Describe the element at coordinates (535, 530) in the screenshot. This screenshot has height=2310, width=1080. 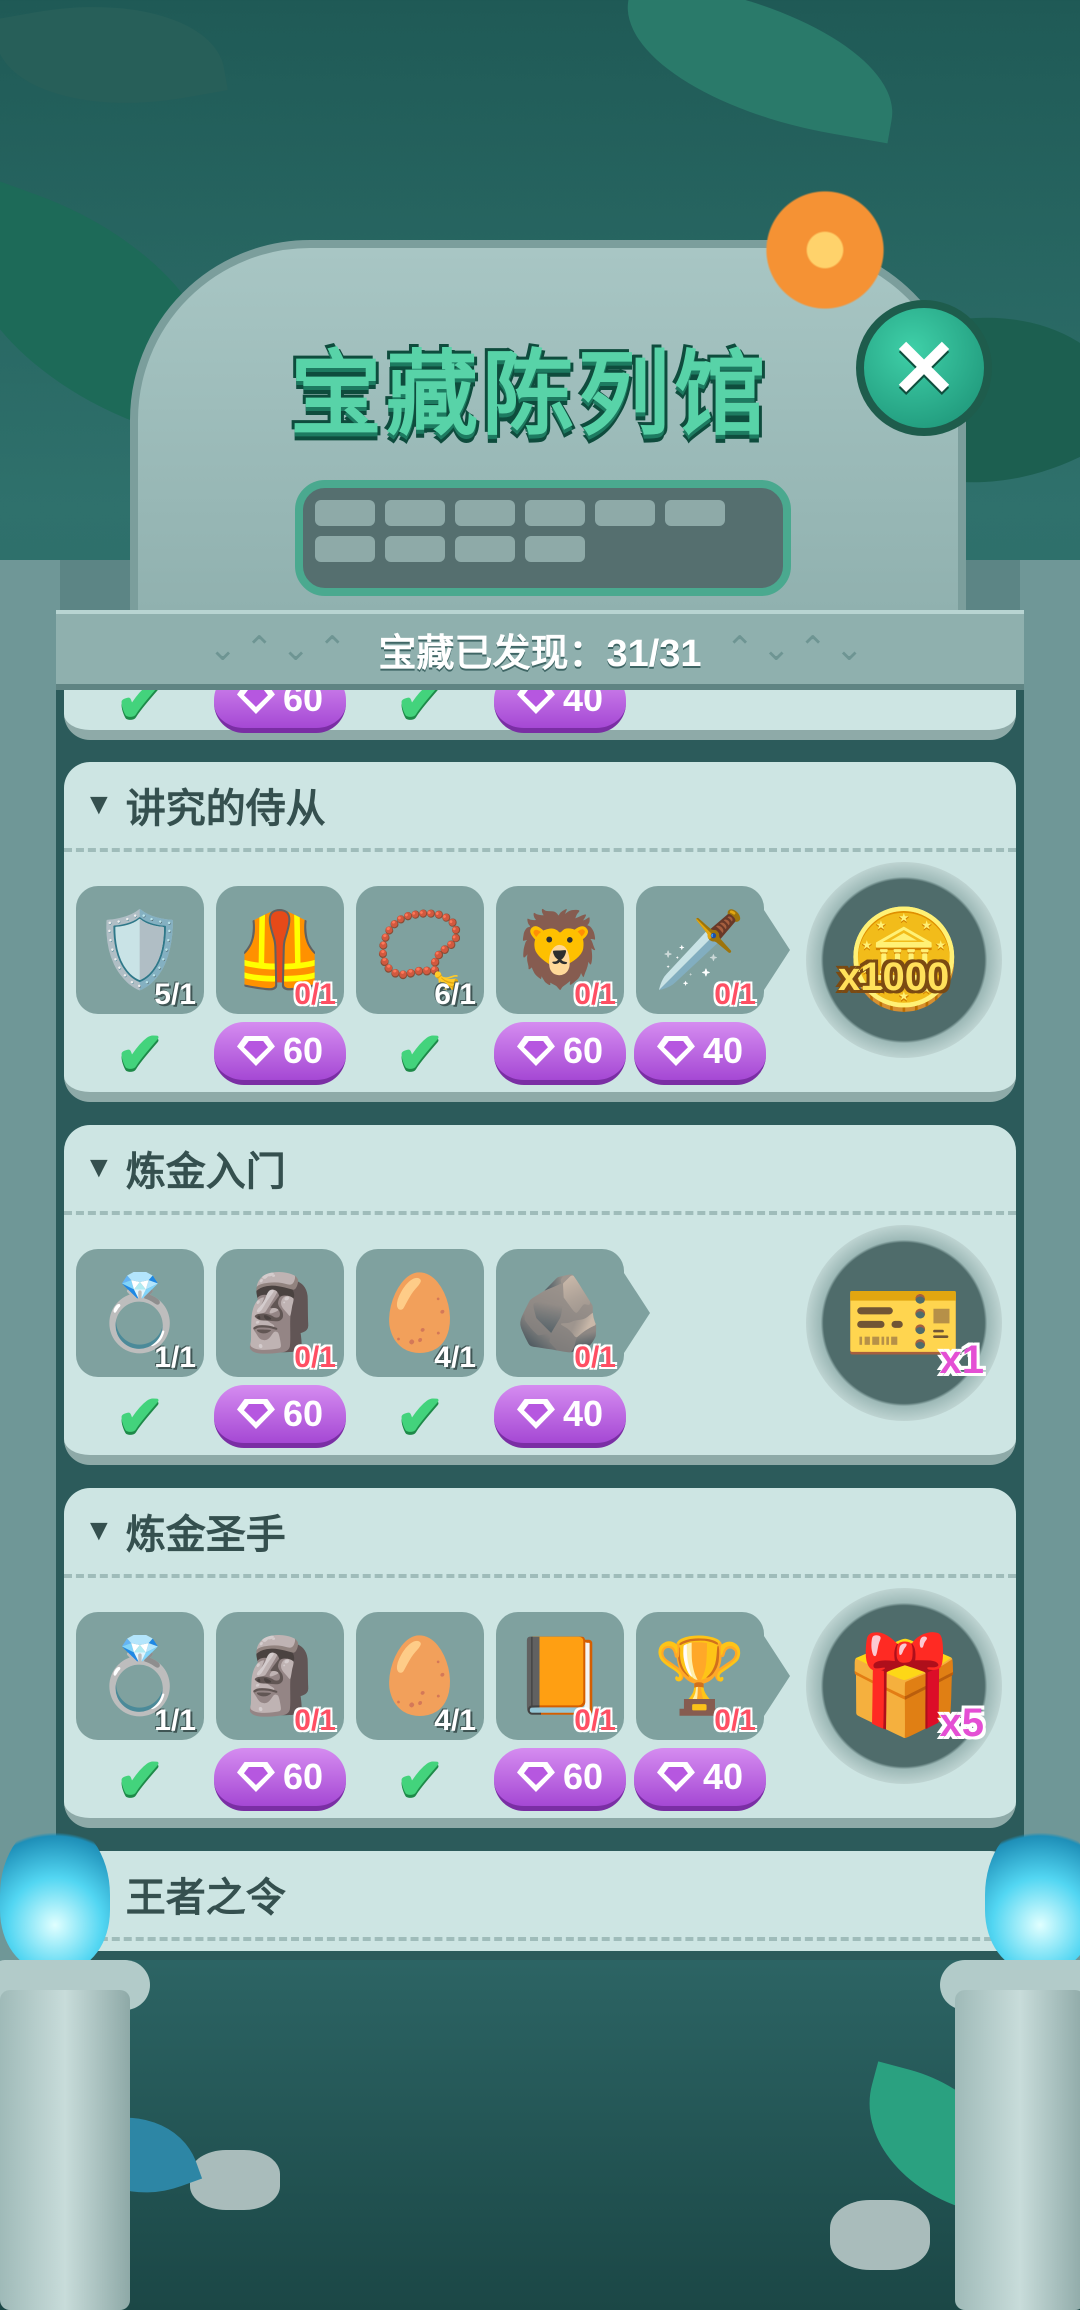
I see `header-slot-blocks` at that location.